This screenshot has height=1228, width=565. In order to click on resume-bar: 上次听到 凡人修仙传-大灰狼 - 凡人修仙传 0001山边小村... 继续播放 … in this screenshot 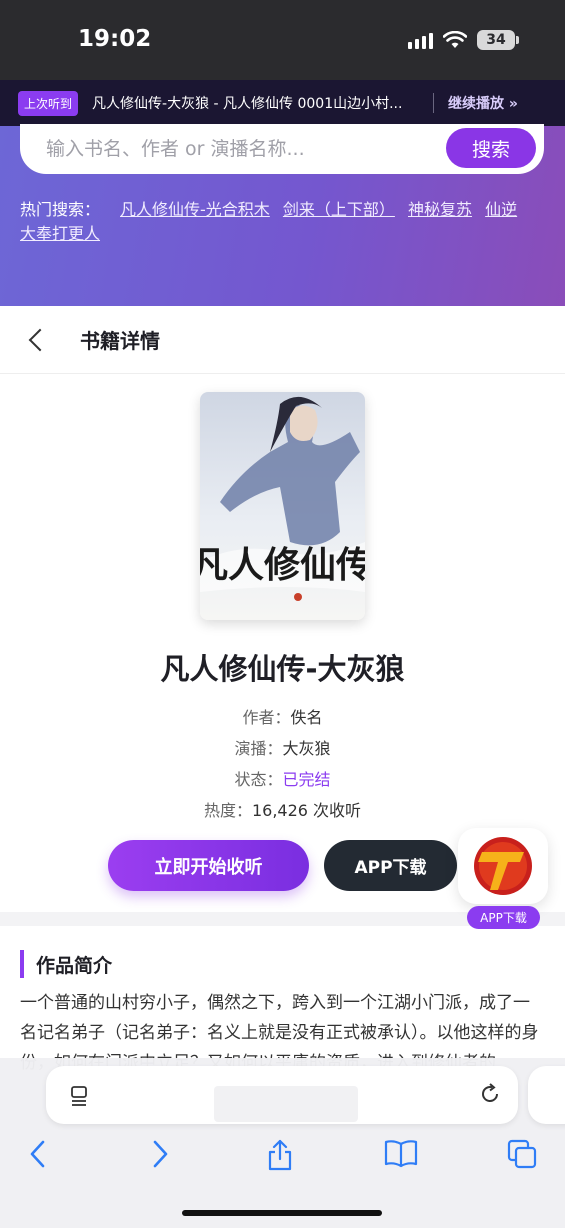, I will do `click(282, 103)`.